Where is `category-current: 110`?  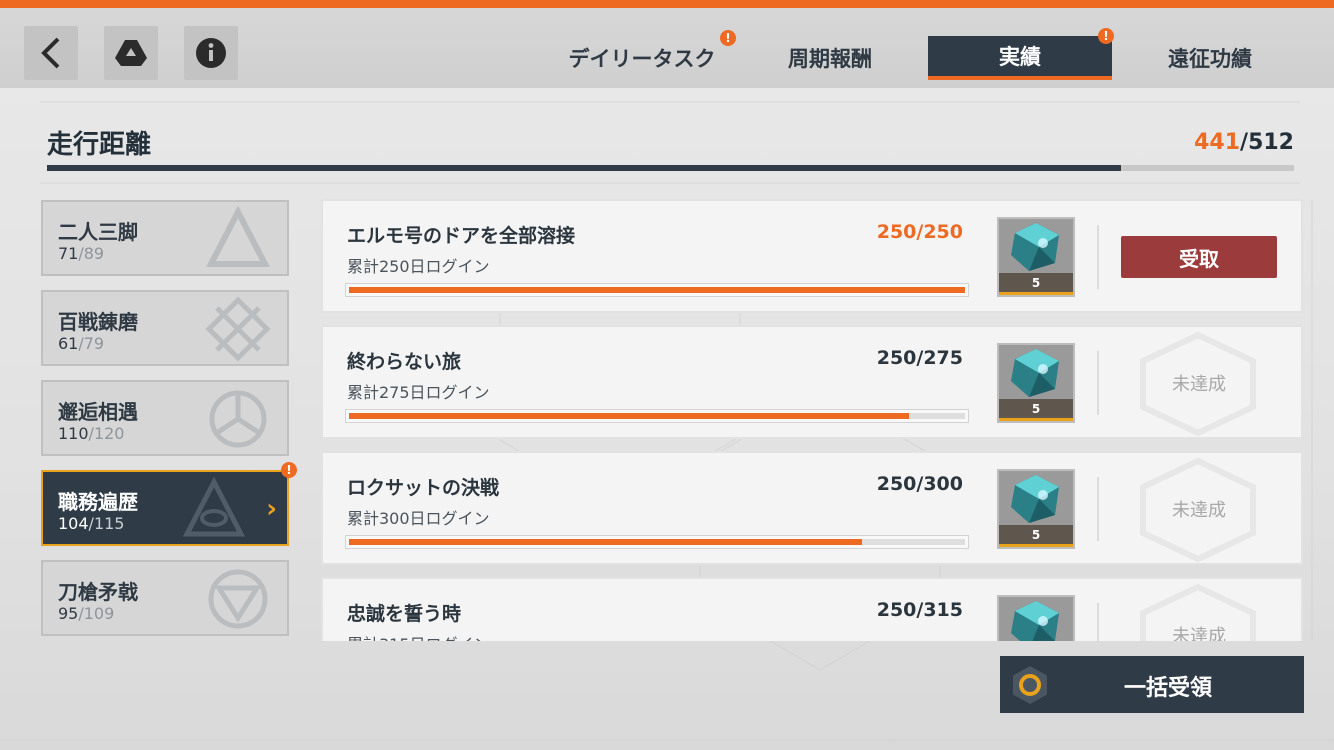 category-current: 110 is located at coordinates (73, 433).